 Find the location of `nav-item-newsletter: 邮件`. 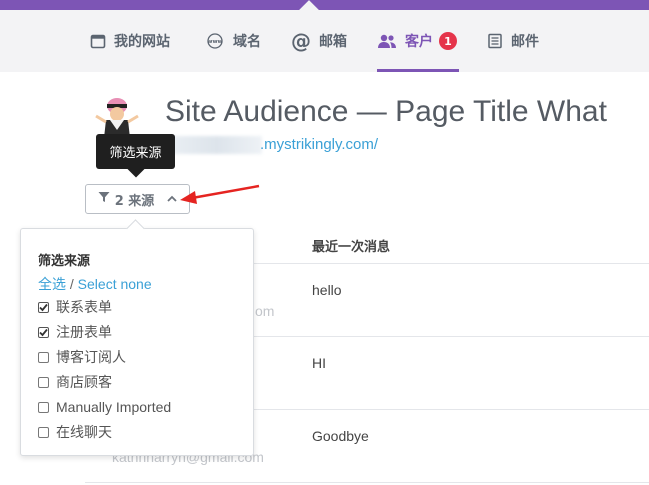

nav-item-newsletter: 邮件 is located at coordinates (513, 41).